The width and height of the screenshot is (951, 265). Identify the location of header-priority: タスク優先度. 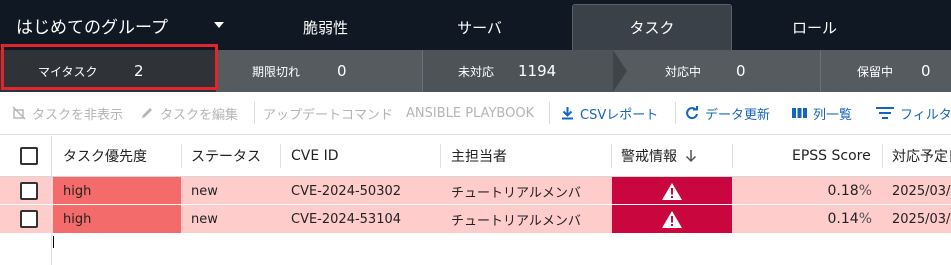
(105, 156).